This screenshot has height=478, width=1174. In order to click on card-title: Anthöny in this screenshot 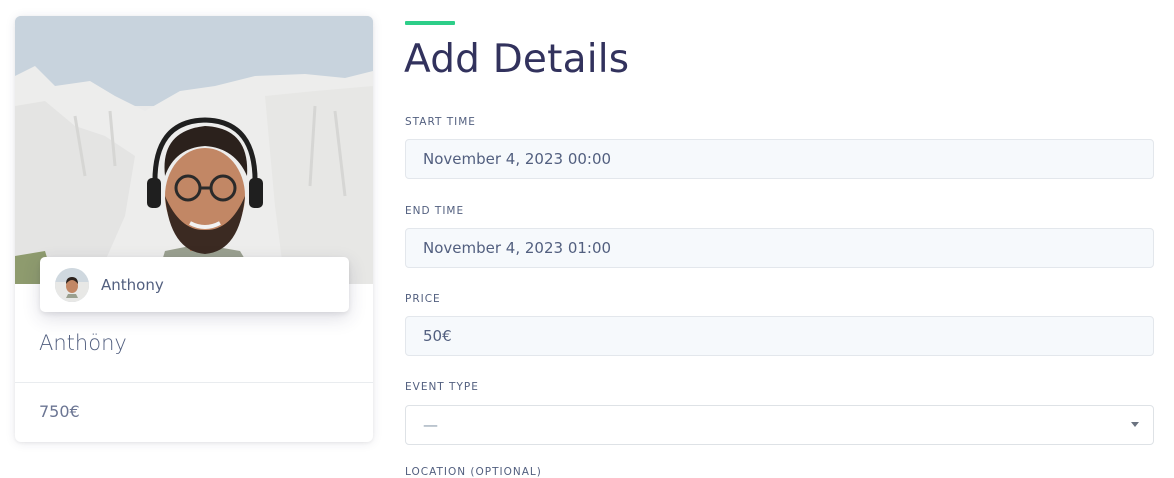, I will do `click(83, 343)`.